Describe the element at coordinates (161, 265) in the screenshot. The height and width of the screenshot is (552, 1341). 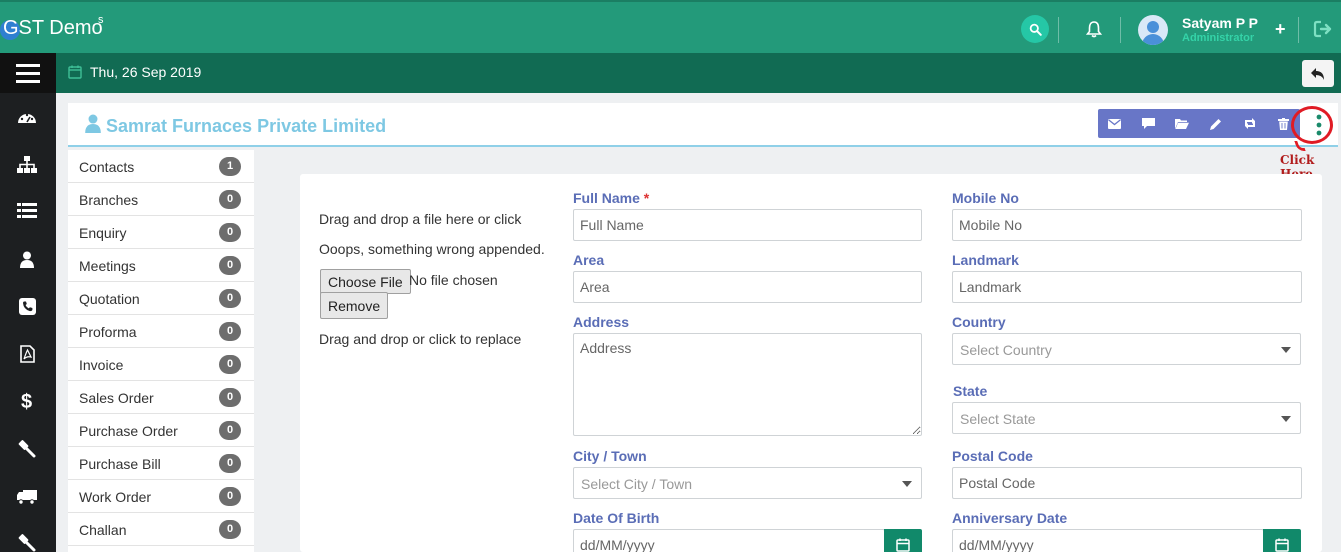
I see `list-item: Meetings 0` at that location.